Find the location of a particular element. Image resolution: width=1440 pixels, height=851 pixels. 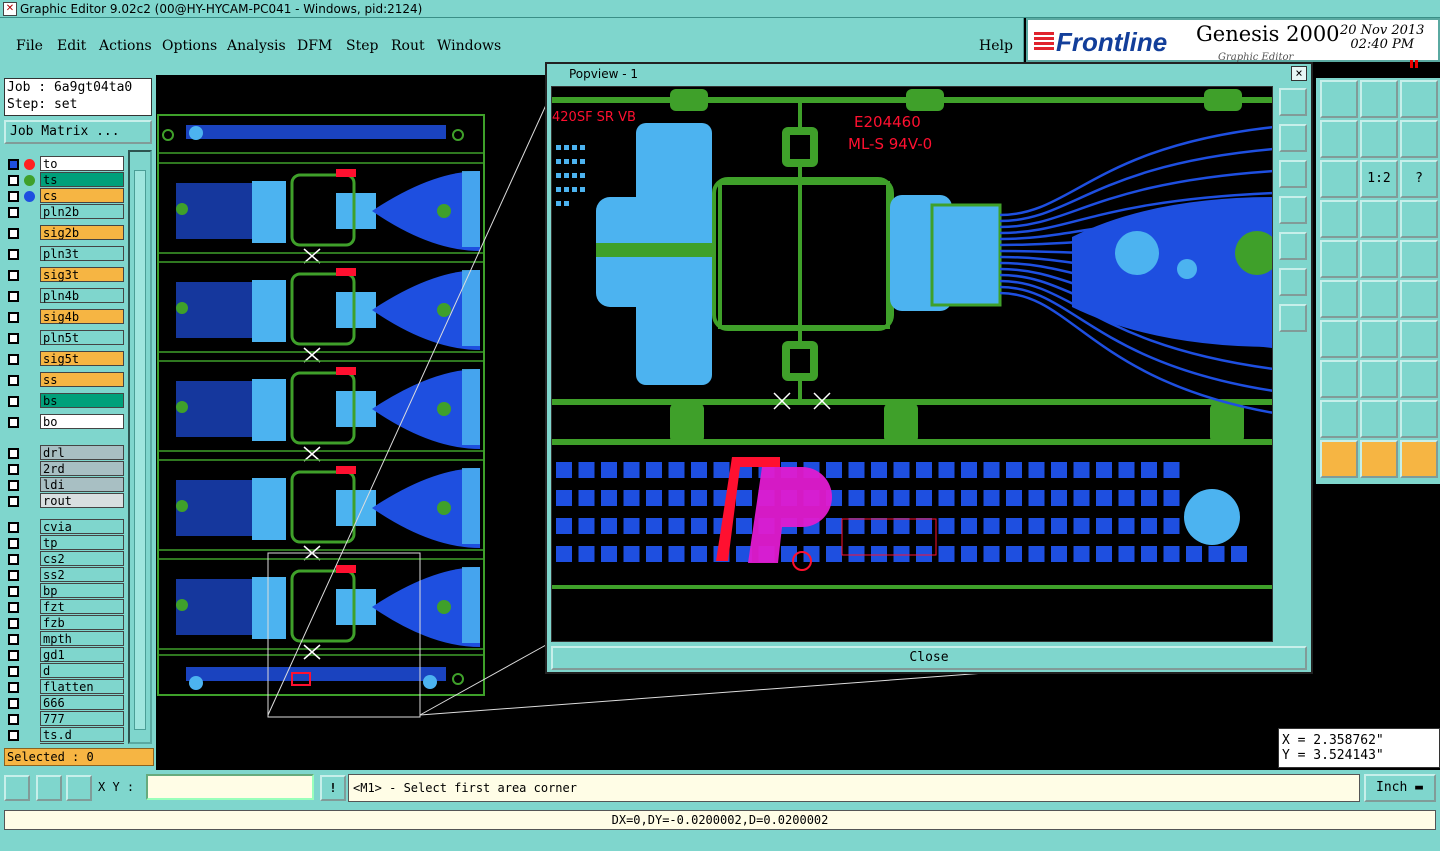

layer-name: mpth is located at coordinates (82, 638).